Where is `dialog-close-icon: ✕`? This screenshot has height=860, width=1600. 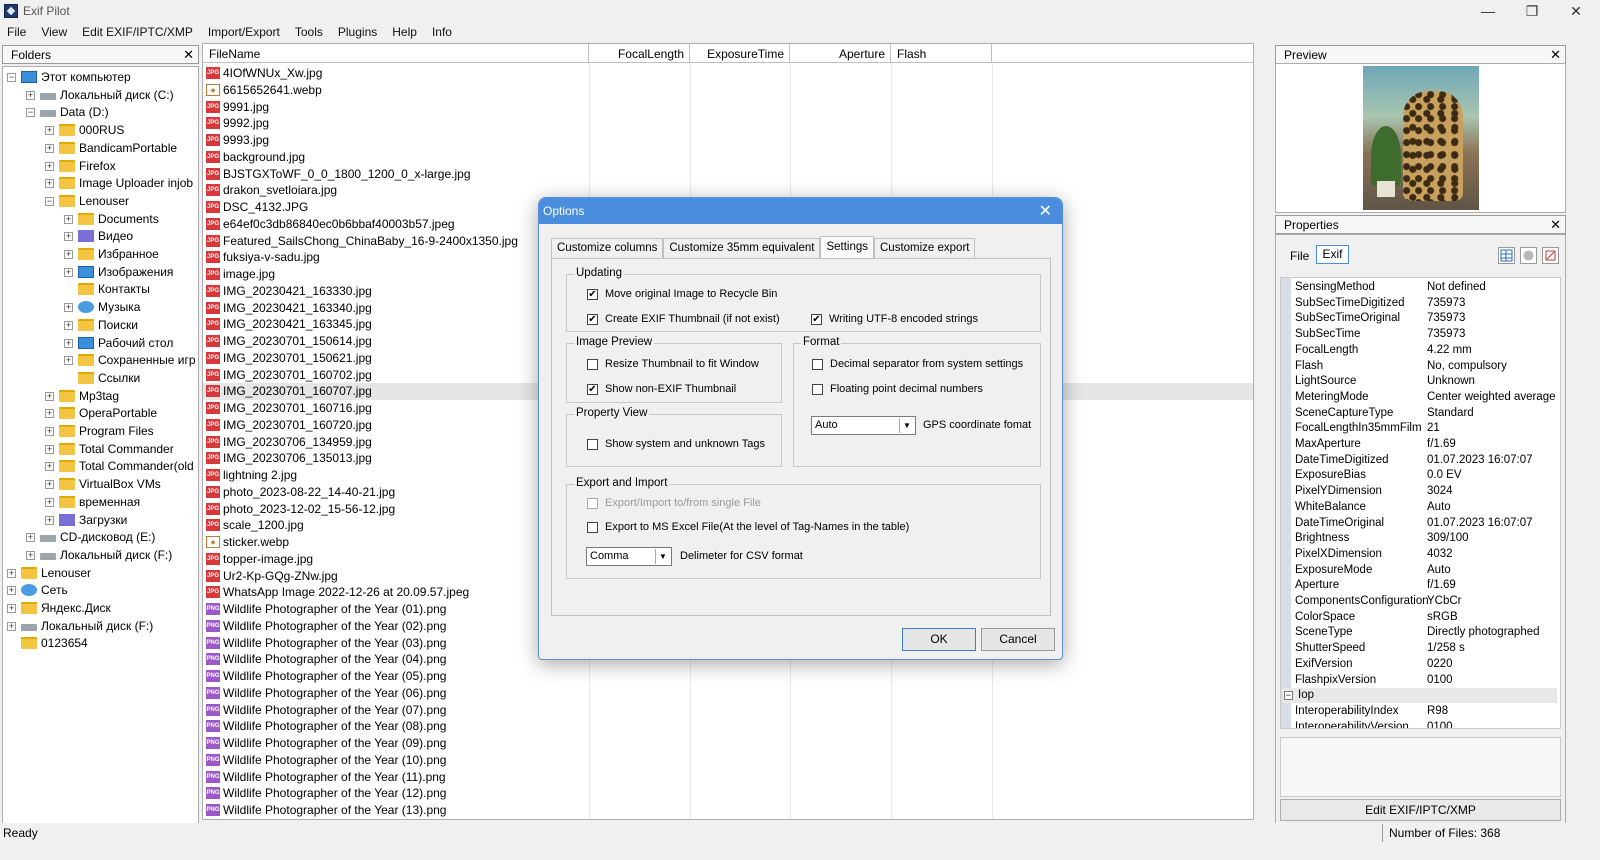 dialog-close-icon: ✕ is located at coordinates (1045, 211).